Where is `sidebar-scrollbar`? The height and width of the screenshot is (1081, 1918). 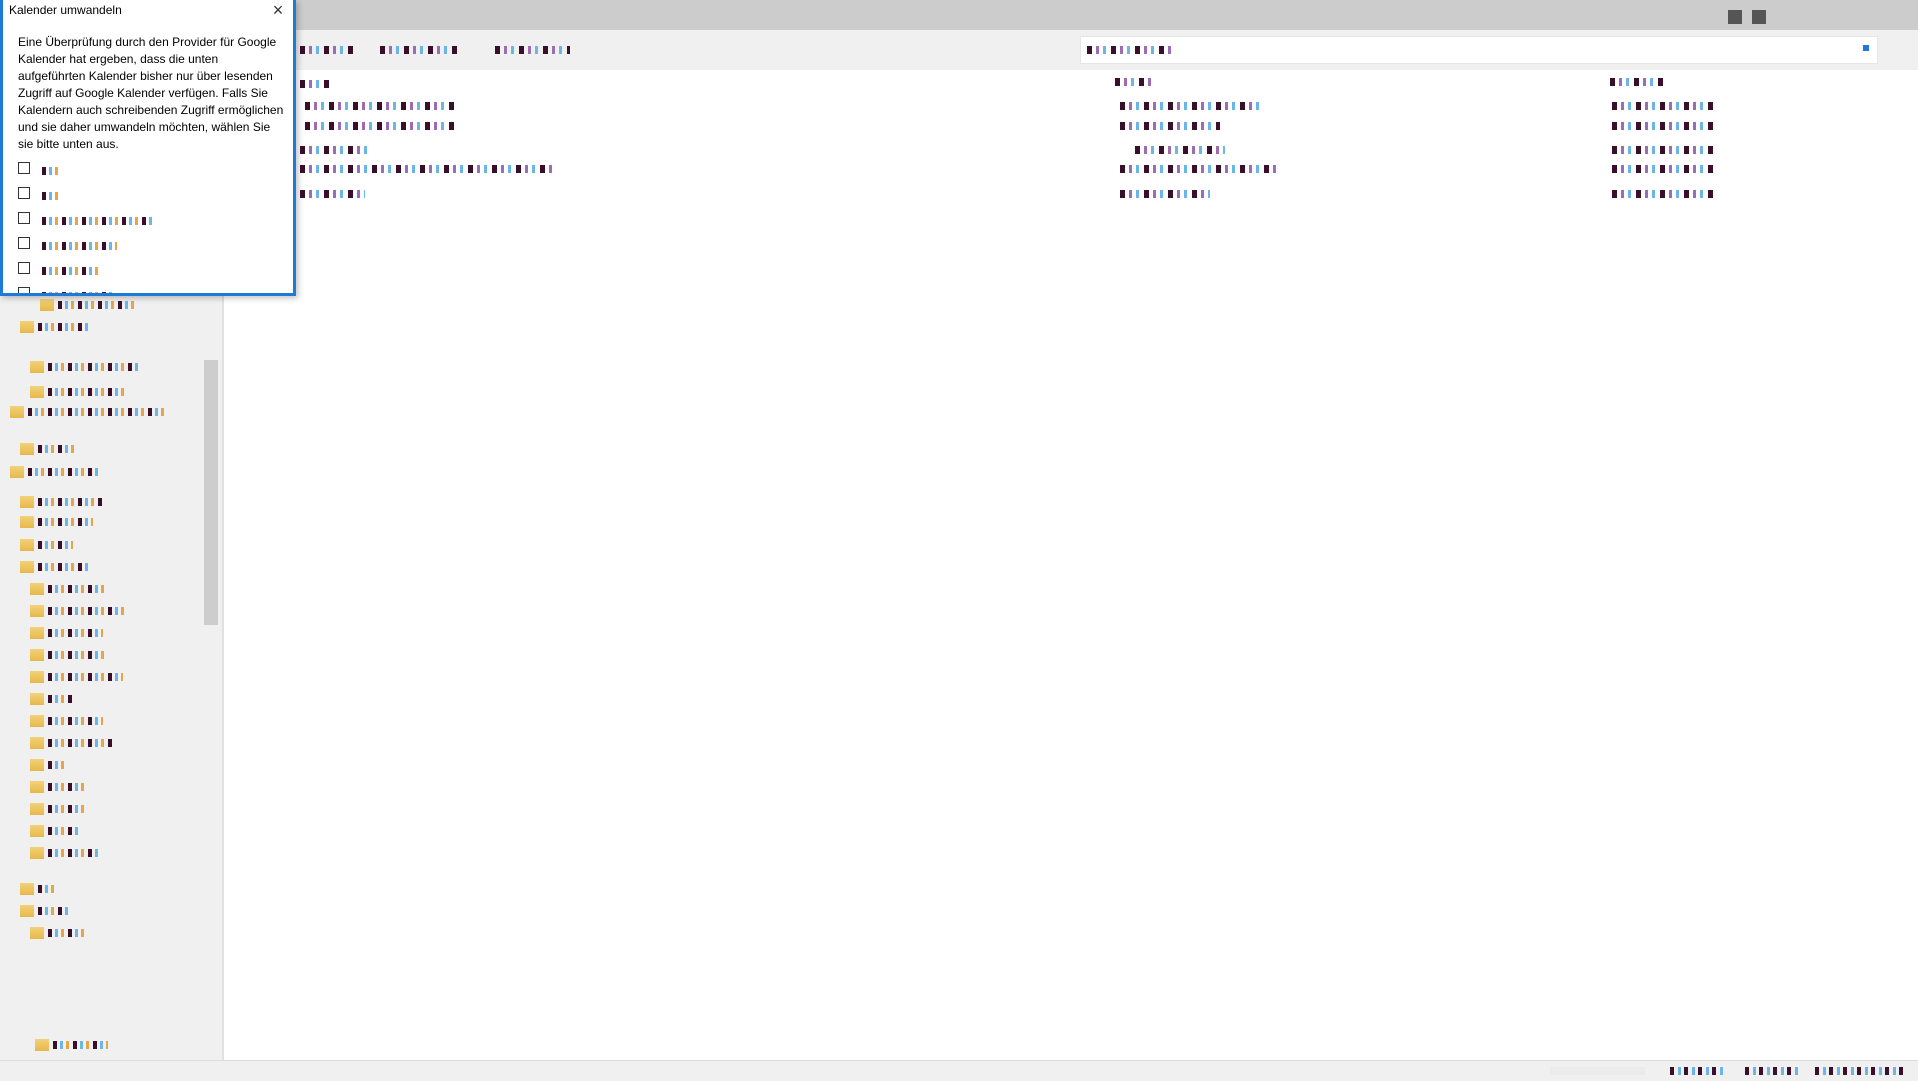
sidebar-scrollbar is located at coordinates (211, 492).